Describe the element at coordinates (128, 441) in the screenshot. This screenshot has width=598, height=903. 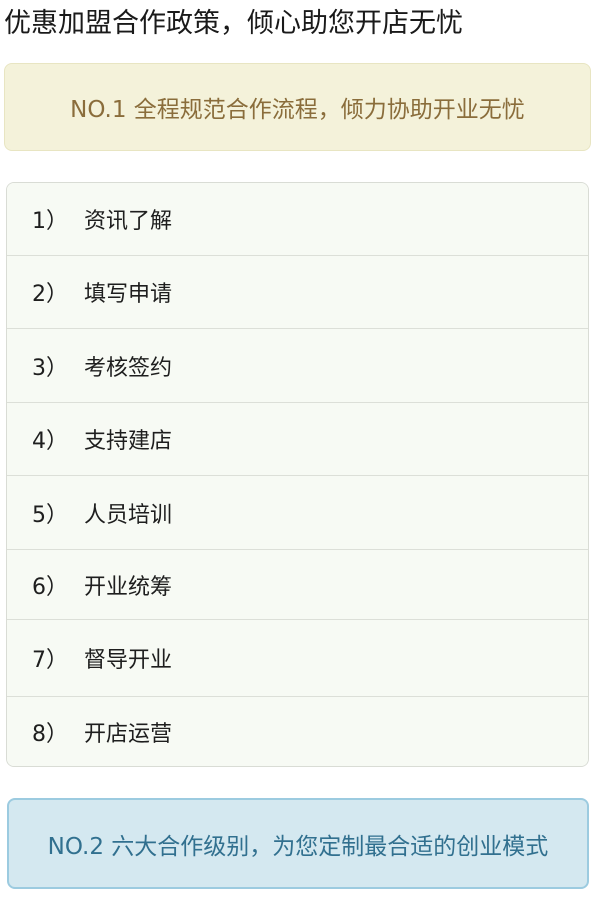
I see `step-label: 支持建店` at that location.